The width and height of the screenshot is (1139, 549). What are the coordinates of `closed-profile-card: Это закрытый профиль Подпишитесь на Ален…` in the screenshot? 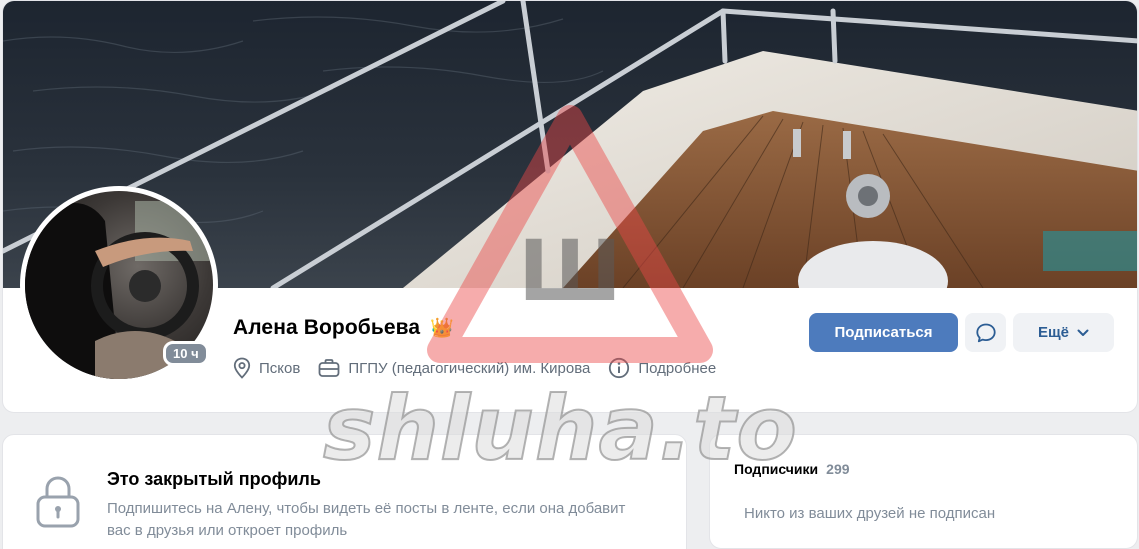 It's located at (344, 491).